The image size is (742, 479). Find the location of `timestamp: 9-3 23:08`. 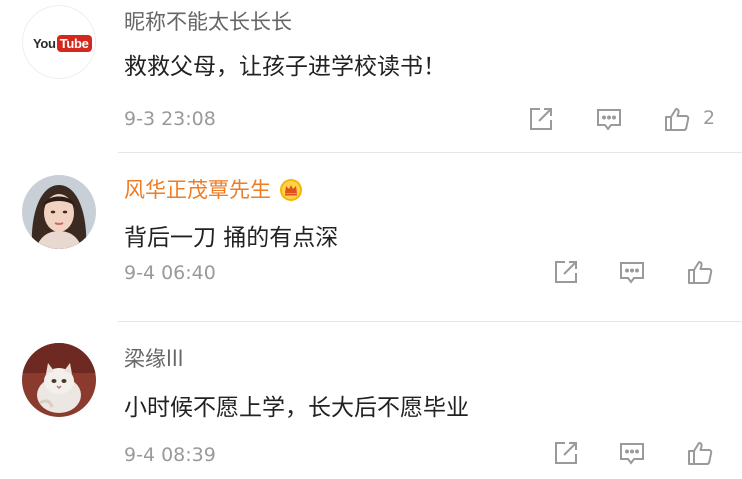

timestamp: 9-3 23:08 is located at coordinates (170, 119).